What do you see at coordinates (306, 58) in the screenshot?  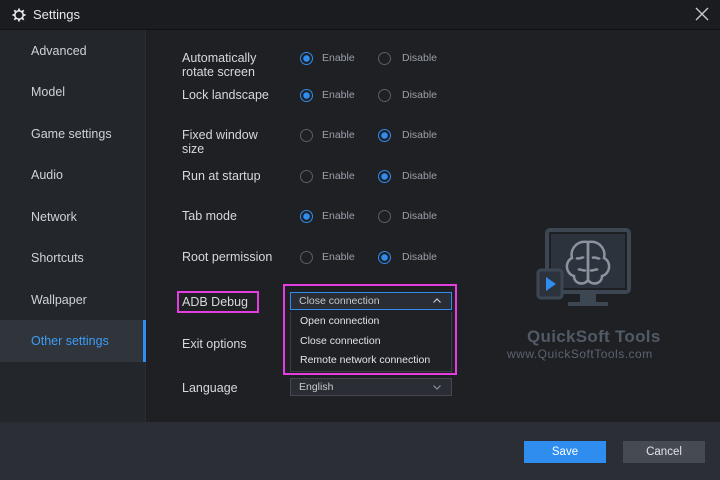 I see `auto-rotate-enable-radio` at bounding box center [306, 58].